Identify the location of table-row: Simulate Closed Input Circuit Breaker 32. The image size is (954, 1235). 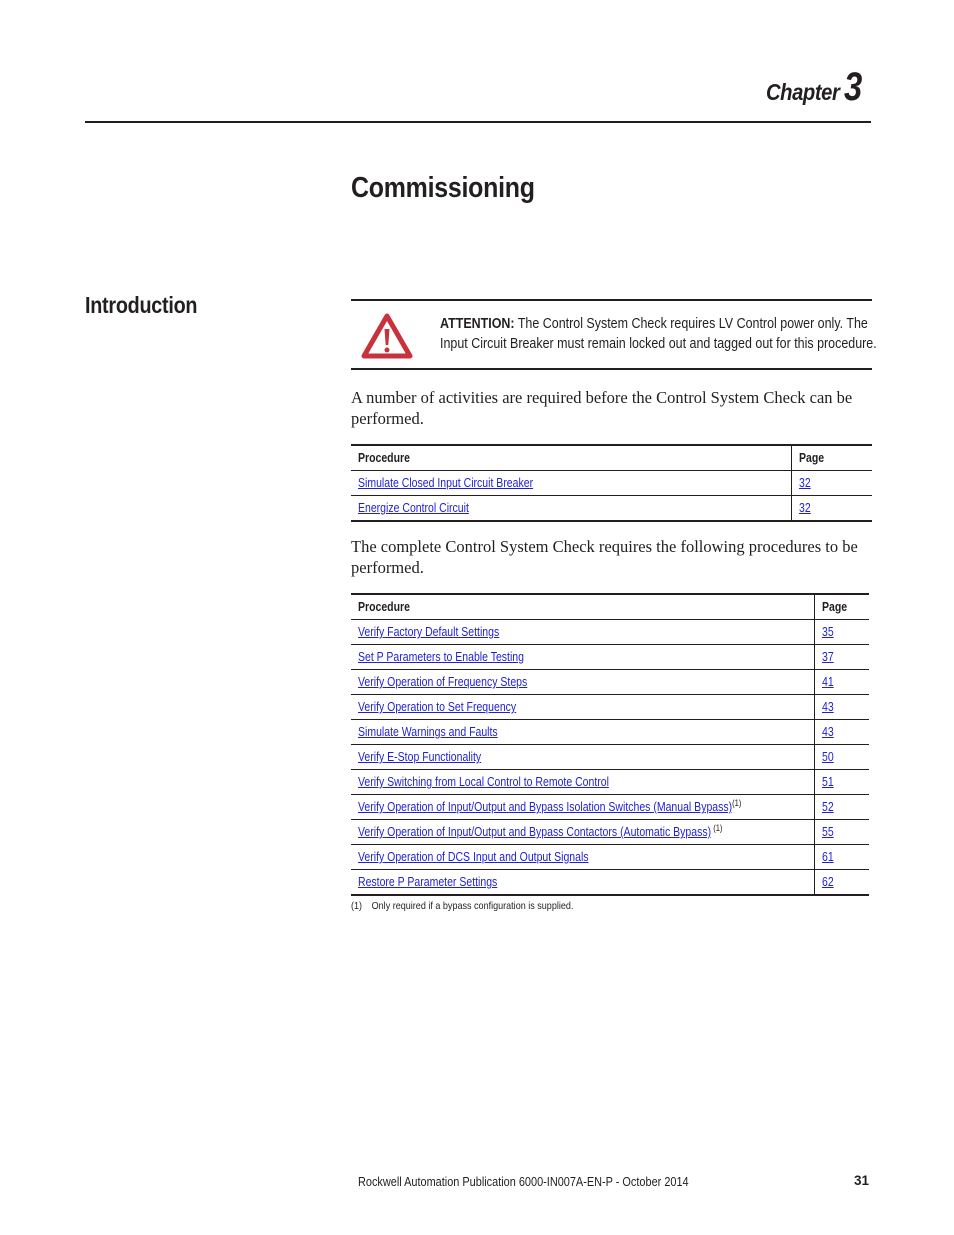
(611, 483).